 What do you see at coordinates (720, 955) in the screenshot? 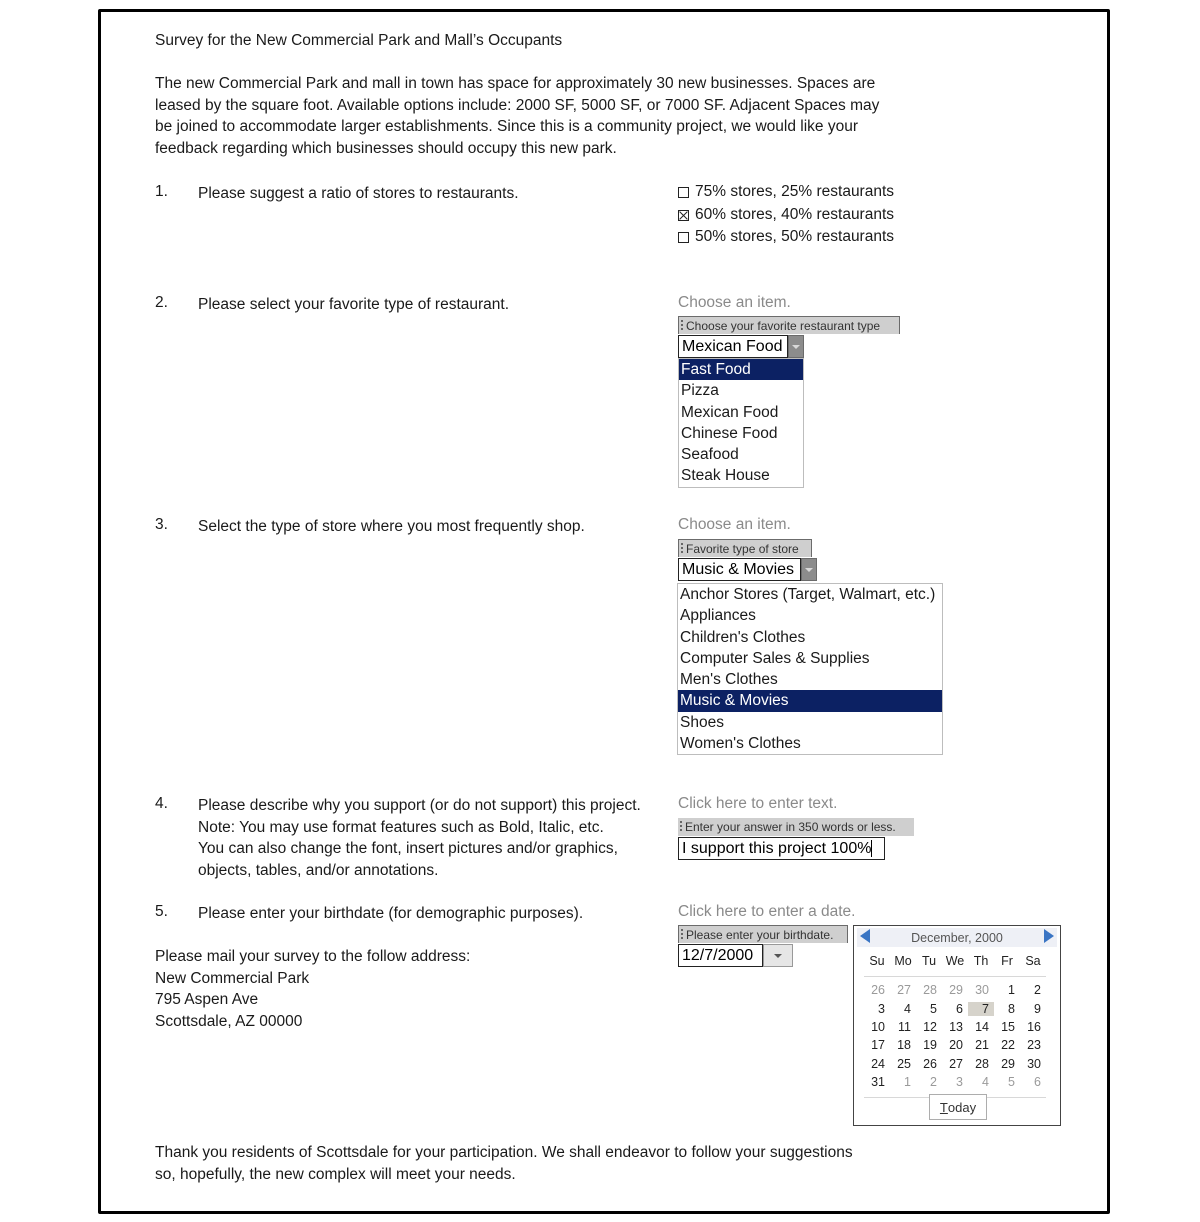
I see `date-field: 12/7/2000` at bounding box center [720, 955].